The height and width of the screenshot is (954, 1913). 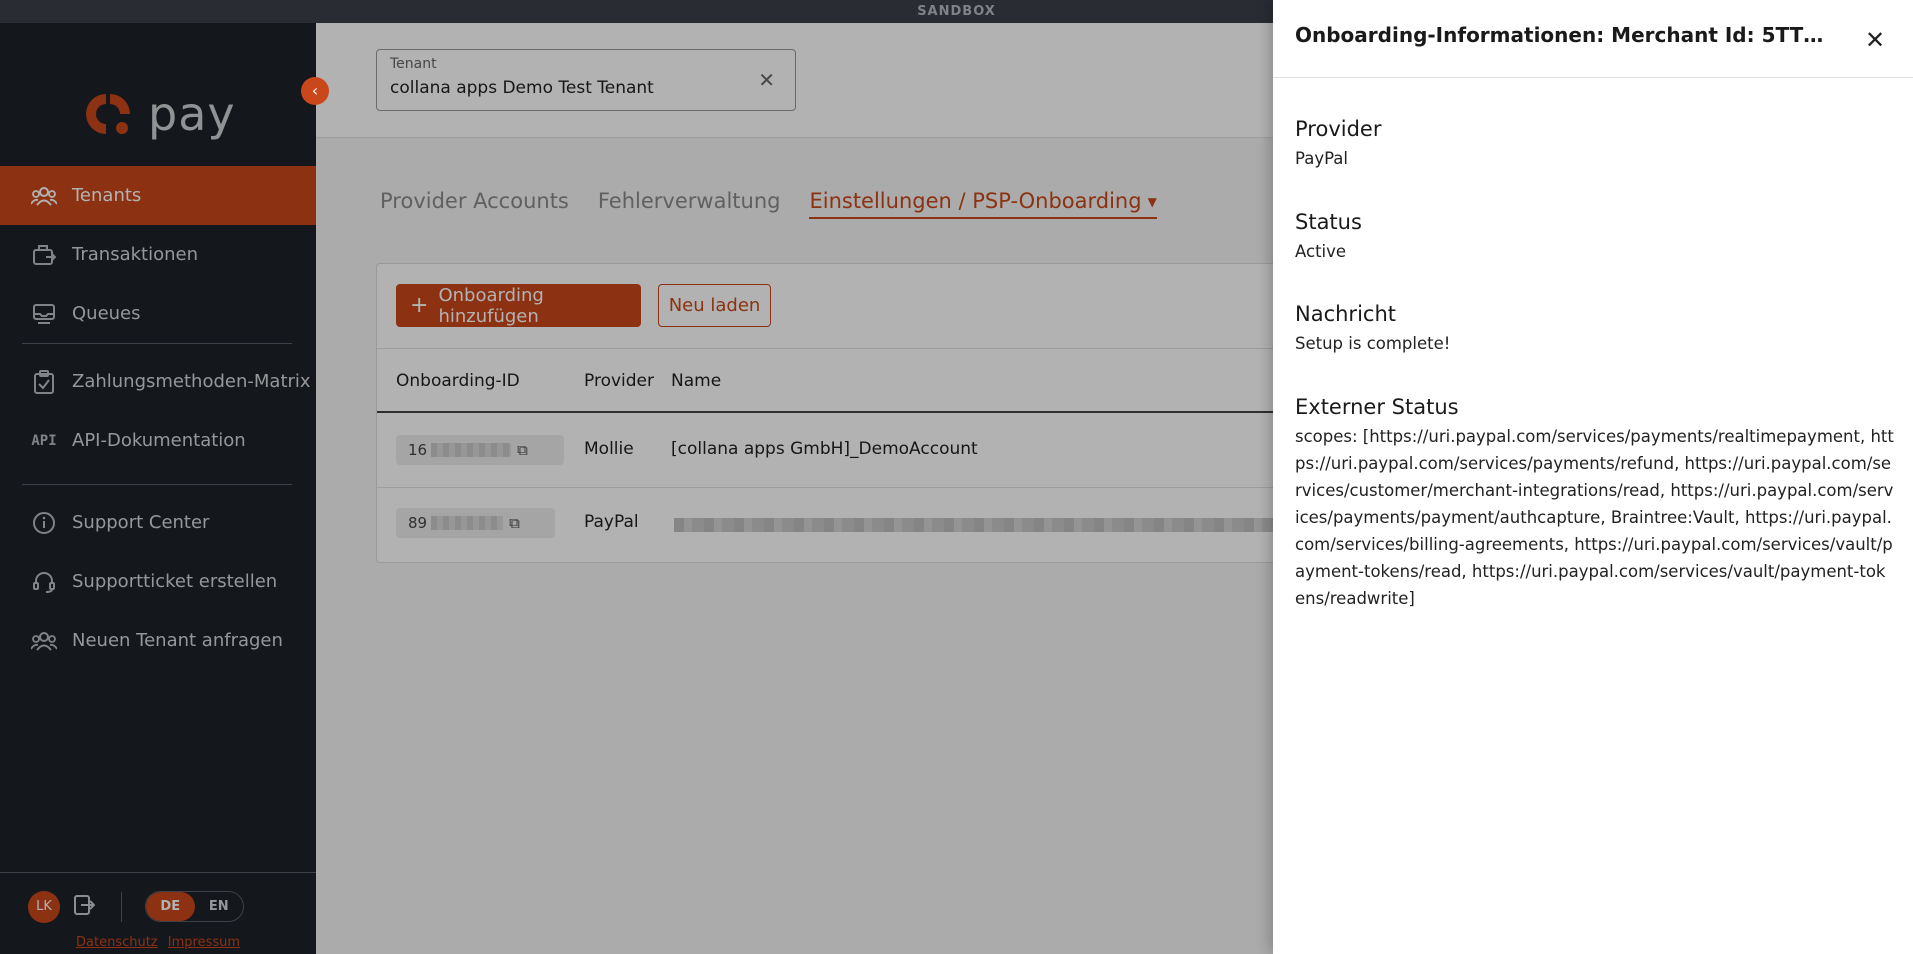 I want to click on message-section: Nachricht Setup is complete!, so click(x=1595, y=329).